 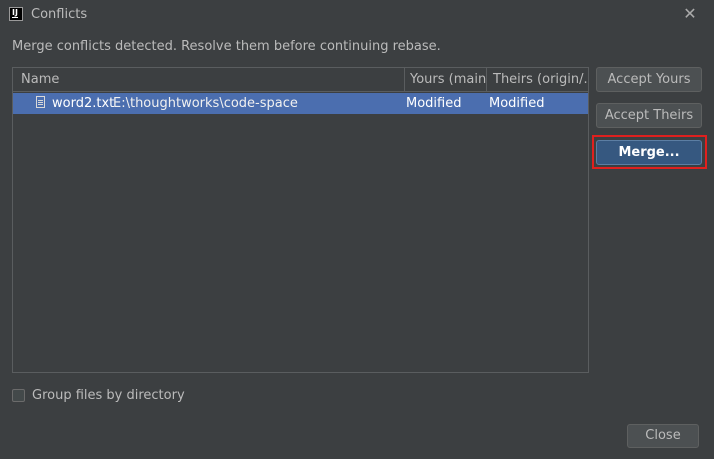 I want to click on column-header-name: Name, so click(x=209, y=79).